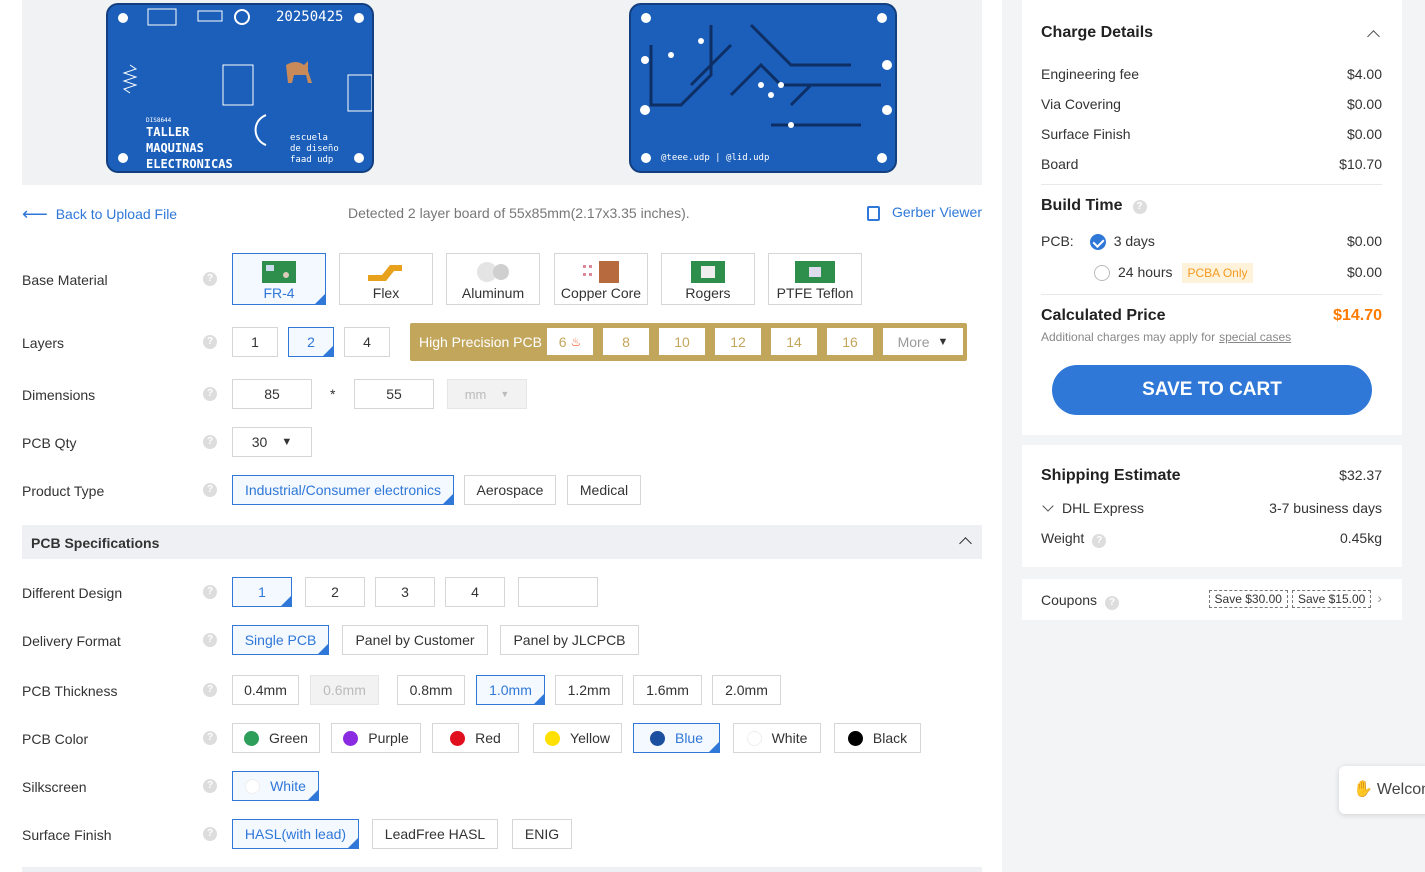 The image size is (1425, 872). What do you see at coordinates (1211, 74) in the screenshot?
I see `charge-row: Engineering fee $4.00` at bounding box center [1211, 74].